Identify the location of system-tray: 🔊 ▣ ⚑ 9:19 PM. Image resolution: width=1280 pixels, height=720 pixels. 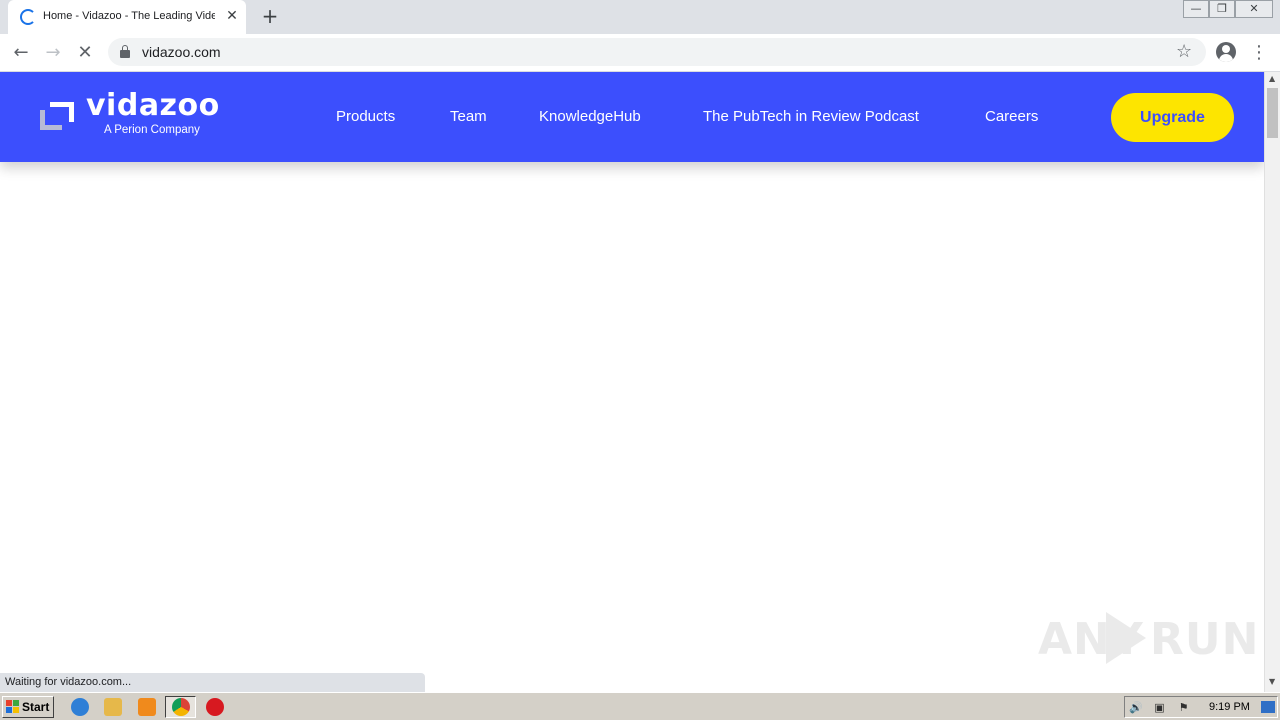
(1201, 707).